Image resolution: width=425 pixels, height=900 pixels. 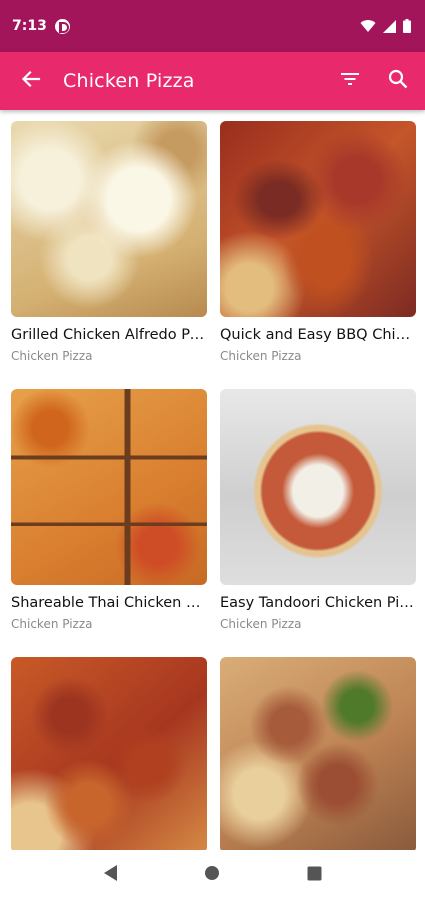 I want to click on status-bar: 7:13, so click(x=212, y=26).